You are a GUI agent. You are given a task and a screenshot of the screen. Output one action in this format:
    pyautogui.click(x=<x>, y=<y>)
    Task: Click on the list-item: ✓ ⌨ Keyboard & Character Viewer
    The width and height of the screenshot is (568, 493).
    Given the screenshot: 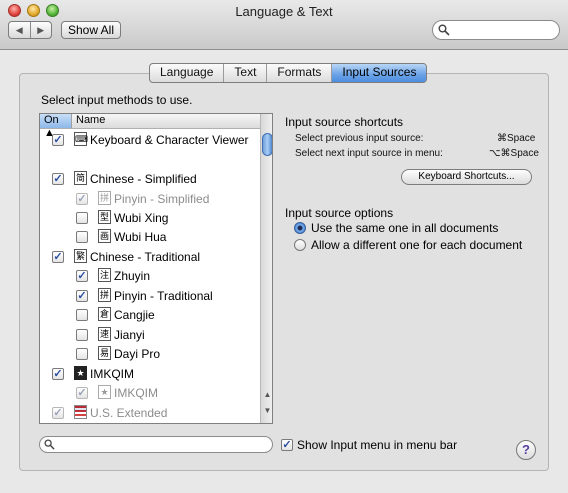 What is the action you would take?
    pyautogui.click(x=150, y=140)
    